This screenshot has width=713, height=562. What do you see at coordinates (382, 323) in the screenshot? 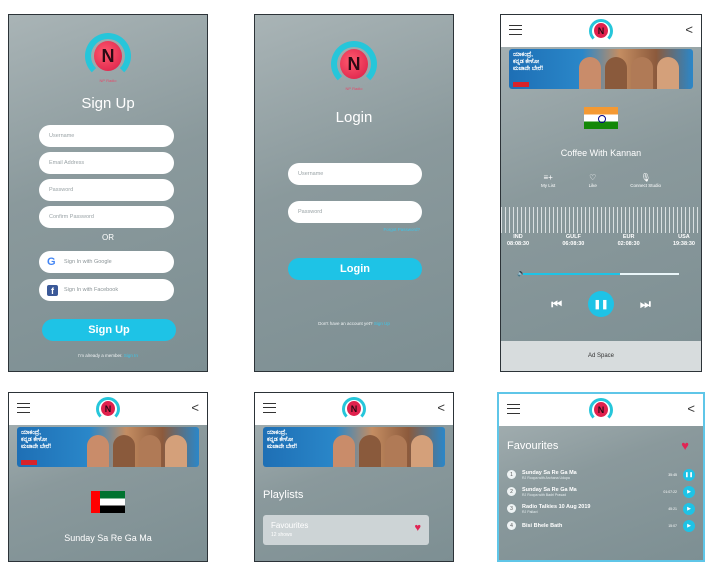
I see `signup-link: Sign Up` at bounding box center [382, 323].